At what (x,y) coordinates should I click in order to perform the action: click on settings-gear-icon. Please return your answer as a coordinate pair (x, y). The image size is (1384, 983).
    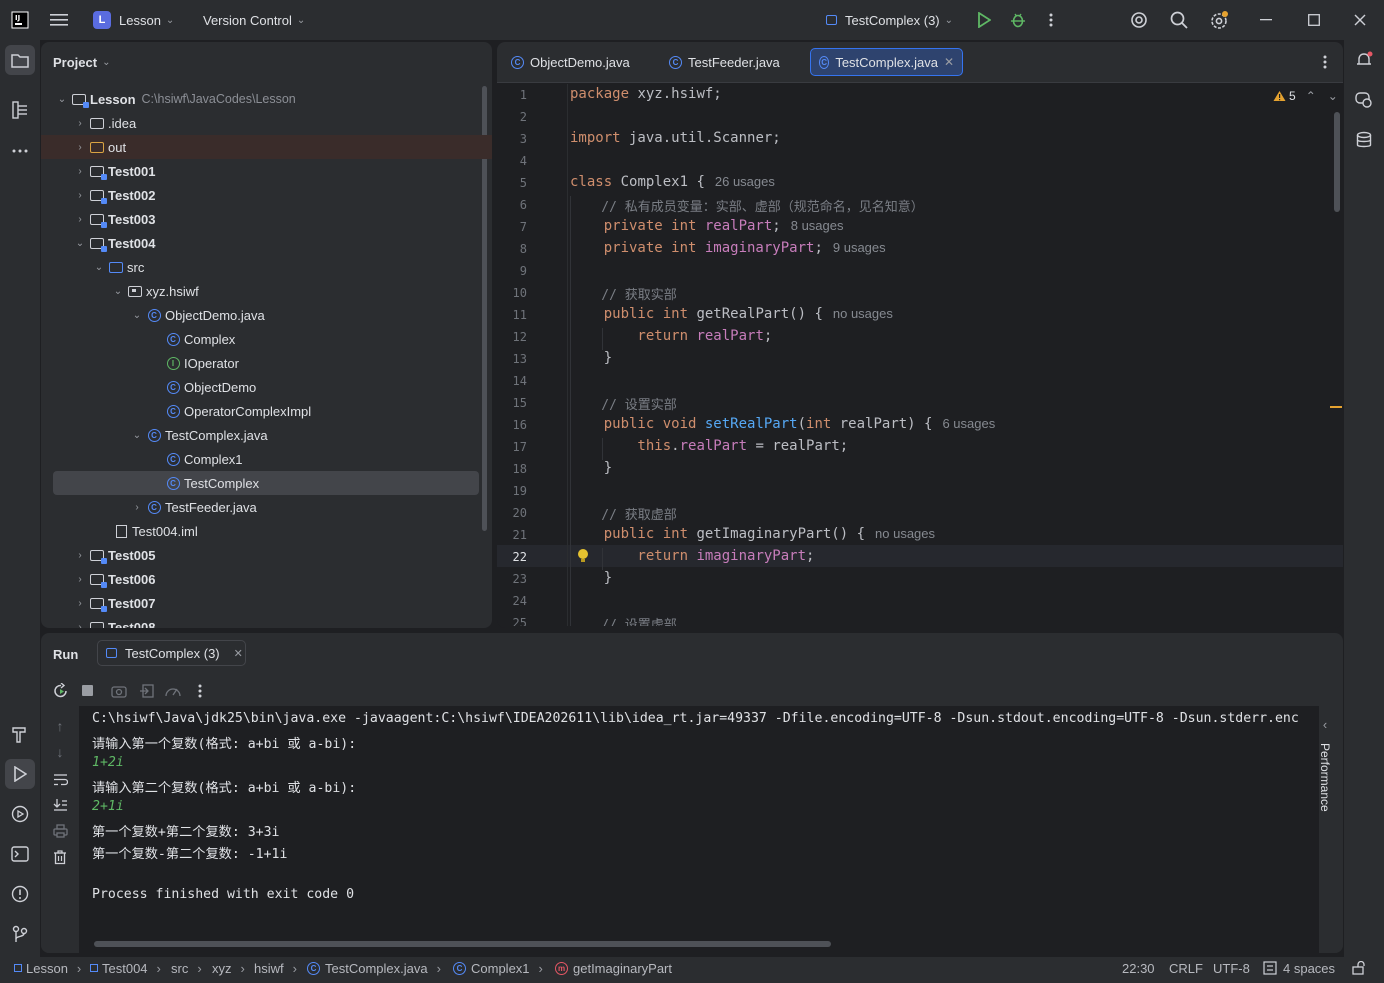
    Looking at the image, I should click on (1219, 20).